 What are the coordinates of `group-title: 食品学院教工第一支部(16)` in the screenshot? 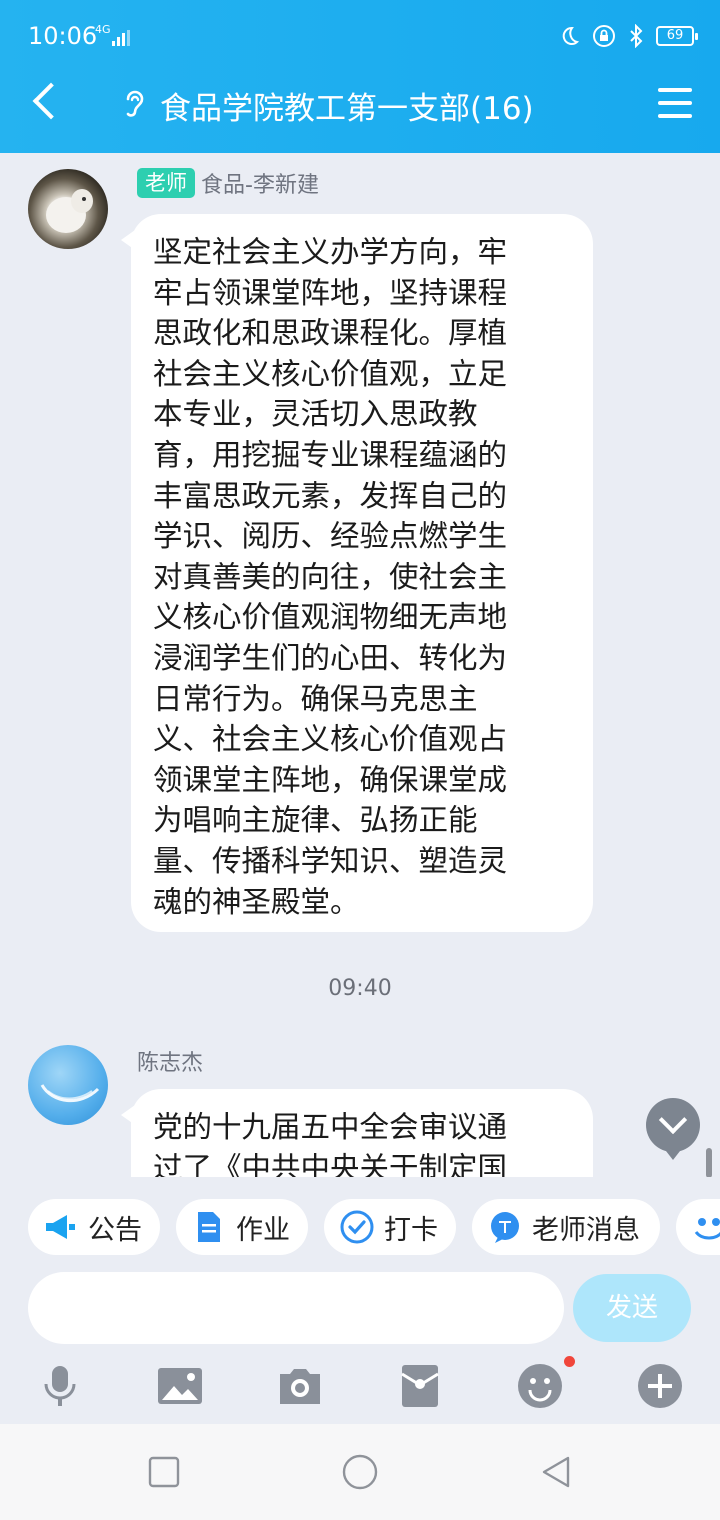 It's located at (347, 108).